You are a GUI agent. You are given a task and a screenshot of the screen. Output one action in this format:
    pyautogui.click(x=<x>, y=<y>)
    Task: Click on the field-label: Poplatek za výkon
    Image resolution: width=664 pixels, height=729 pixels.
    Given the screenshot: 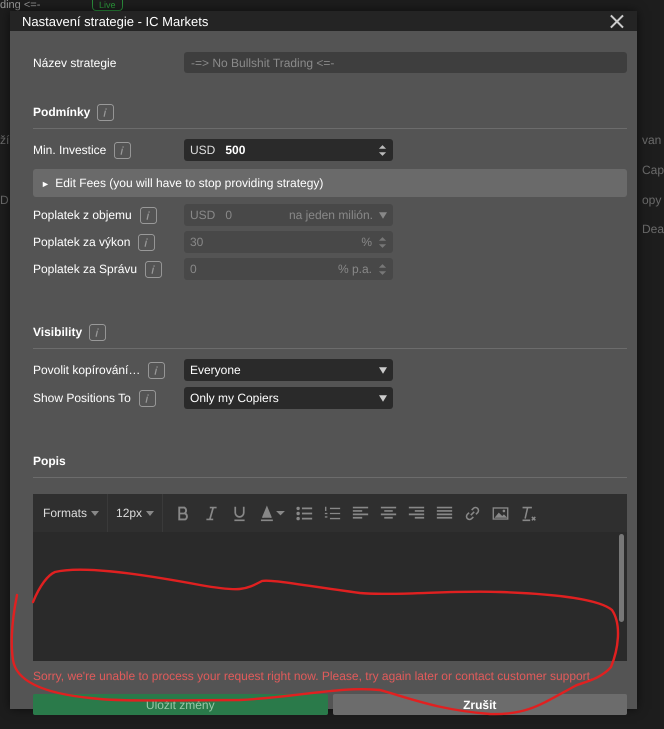 What is the action you would take?
    pyautogui.click(x=81, y=242)
    